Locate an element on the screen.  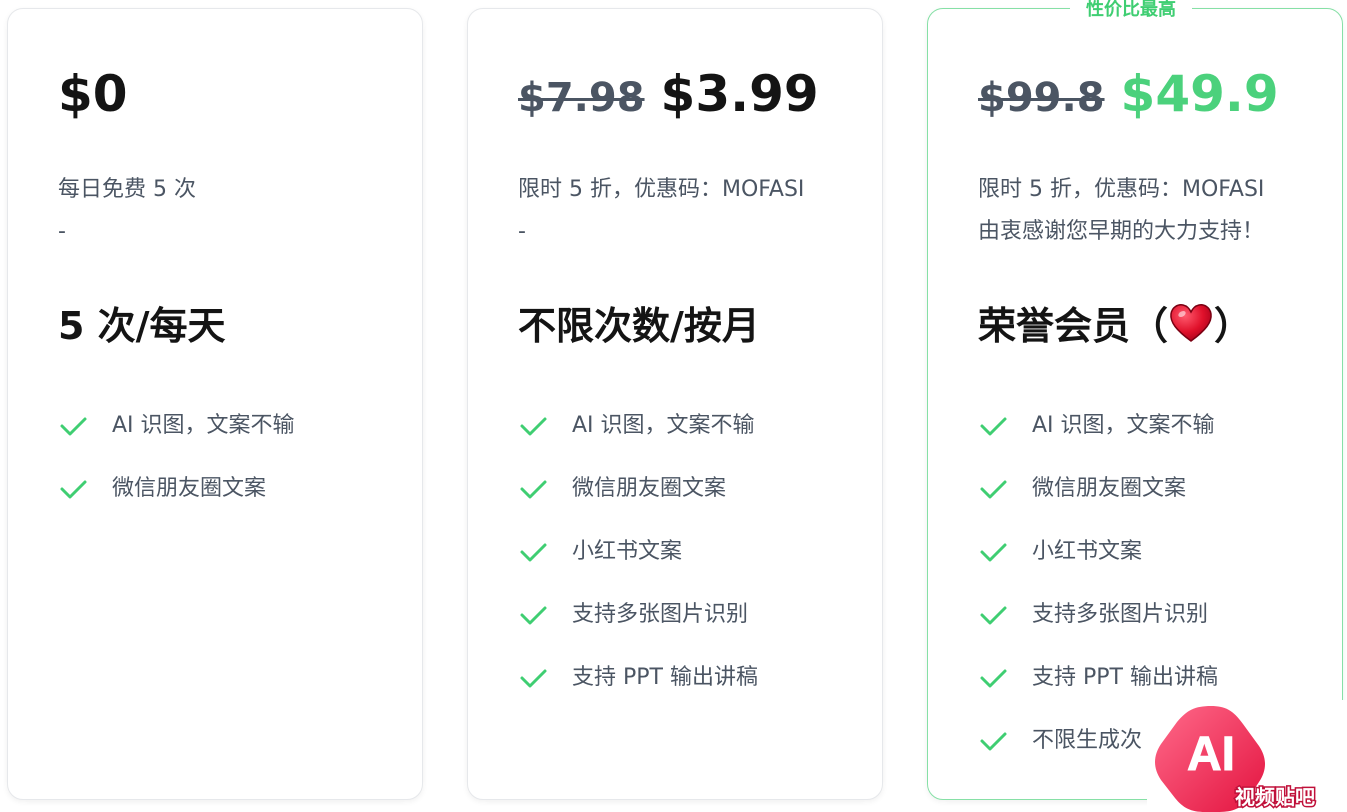
watermark-logo-text: AI is located at coordinates (1211, 754).